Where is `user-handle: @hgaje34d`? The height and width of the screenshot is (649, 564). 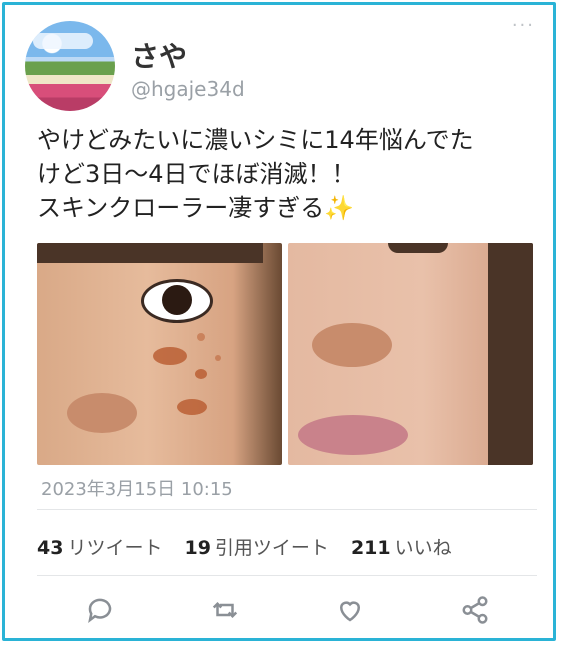
user-handle: @hgaje34d is located at coordinates (188, 89).